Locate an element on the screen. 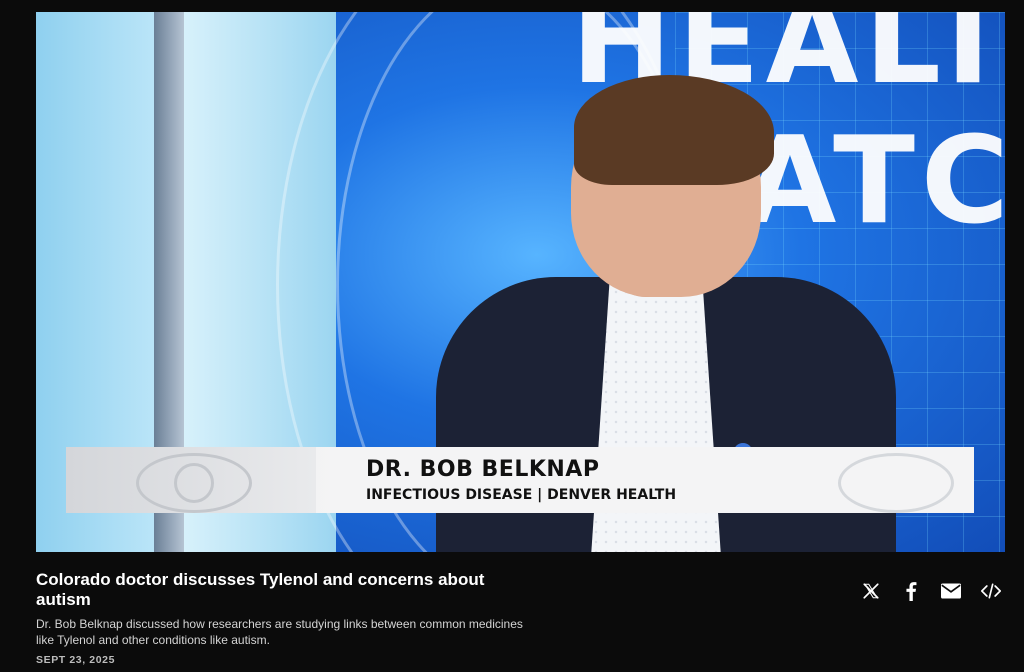  email-icon is located at coordinates (951, 591).